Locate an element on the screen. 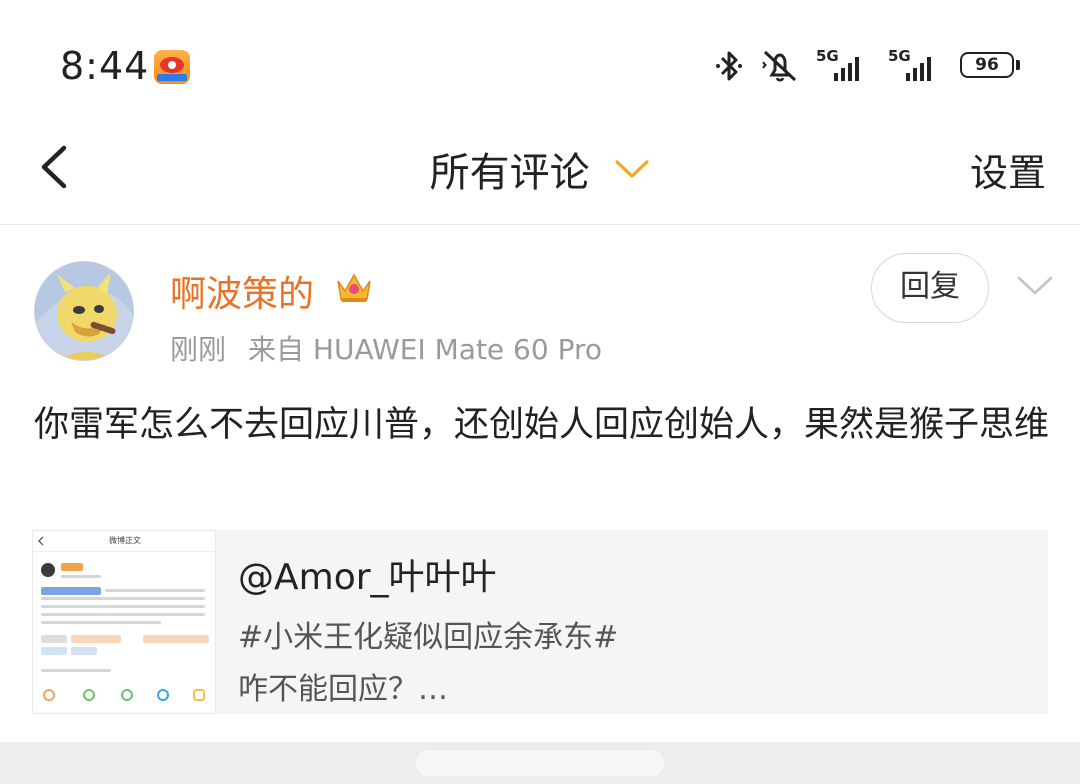 The width and height of the screenshot is (1080, 784). home-indicator is located at coordinates (540, 763).